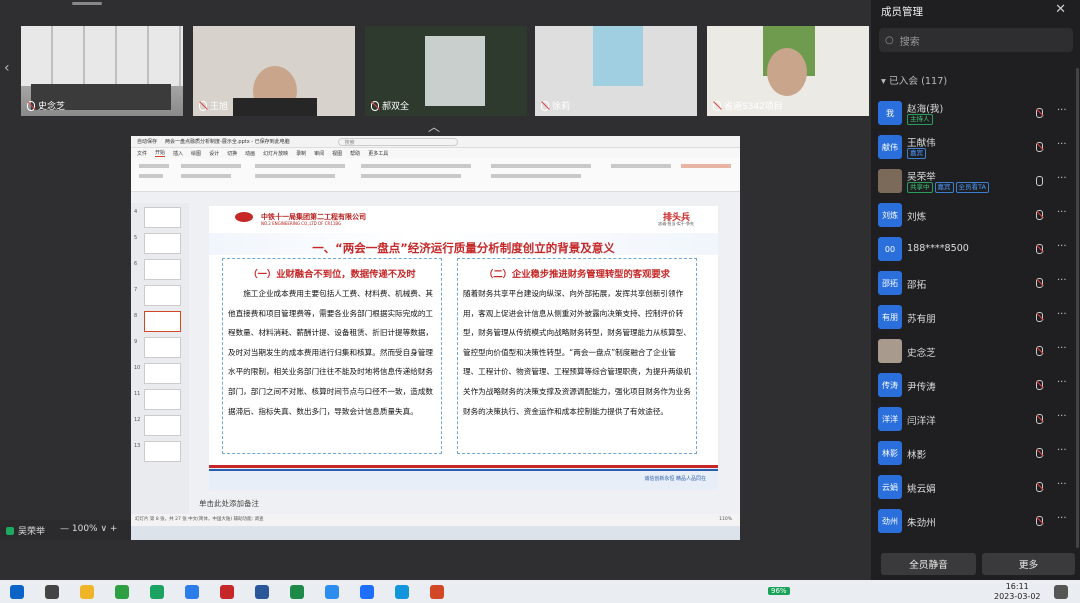  I want to click on feishu-icon, so click(332, 592).